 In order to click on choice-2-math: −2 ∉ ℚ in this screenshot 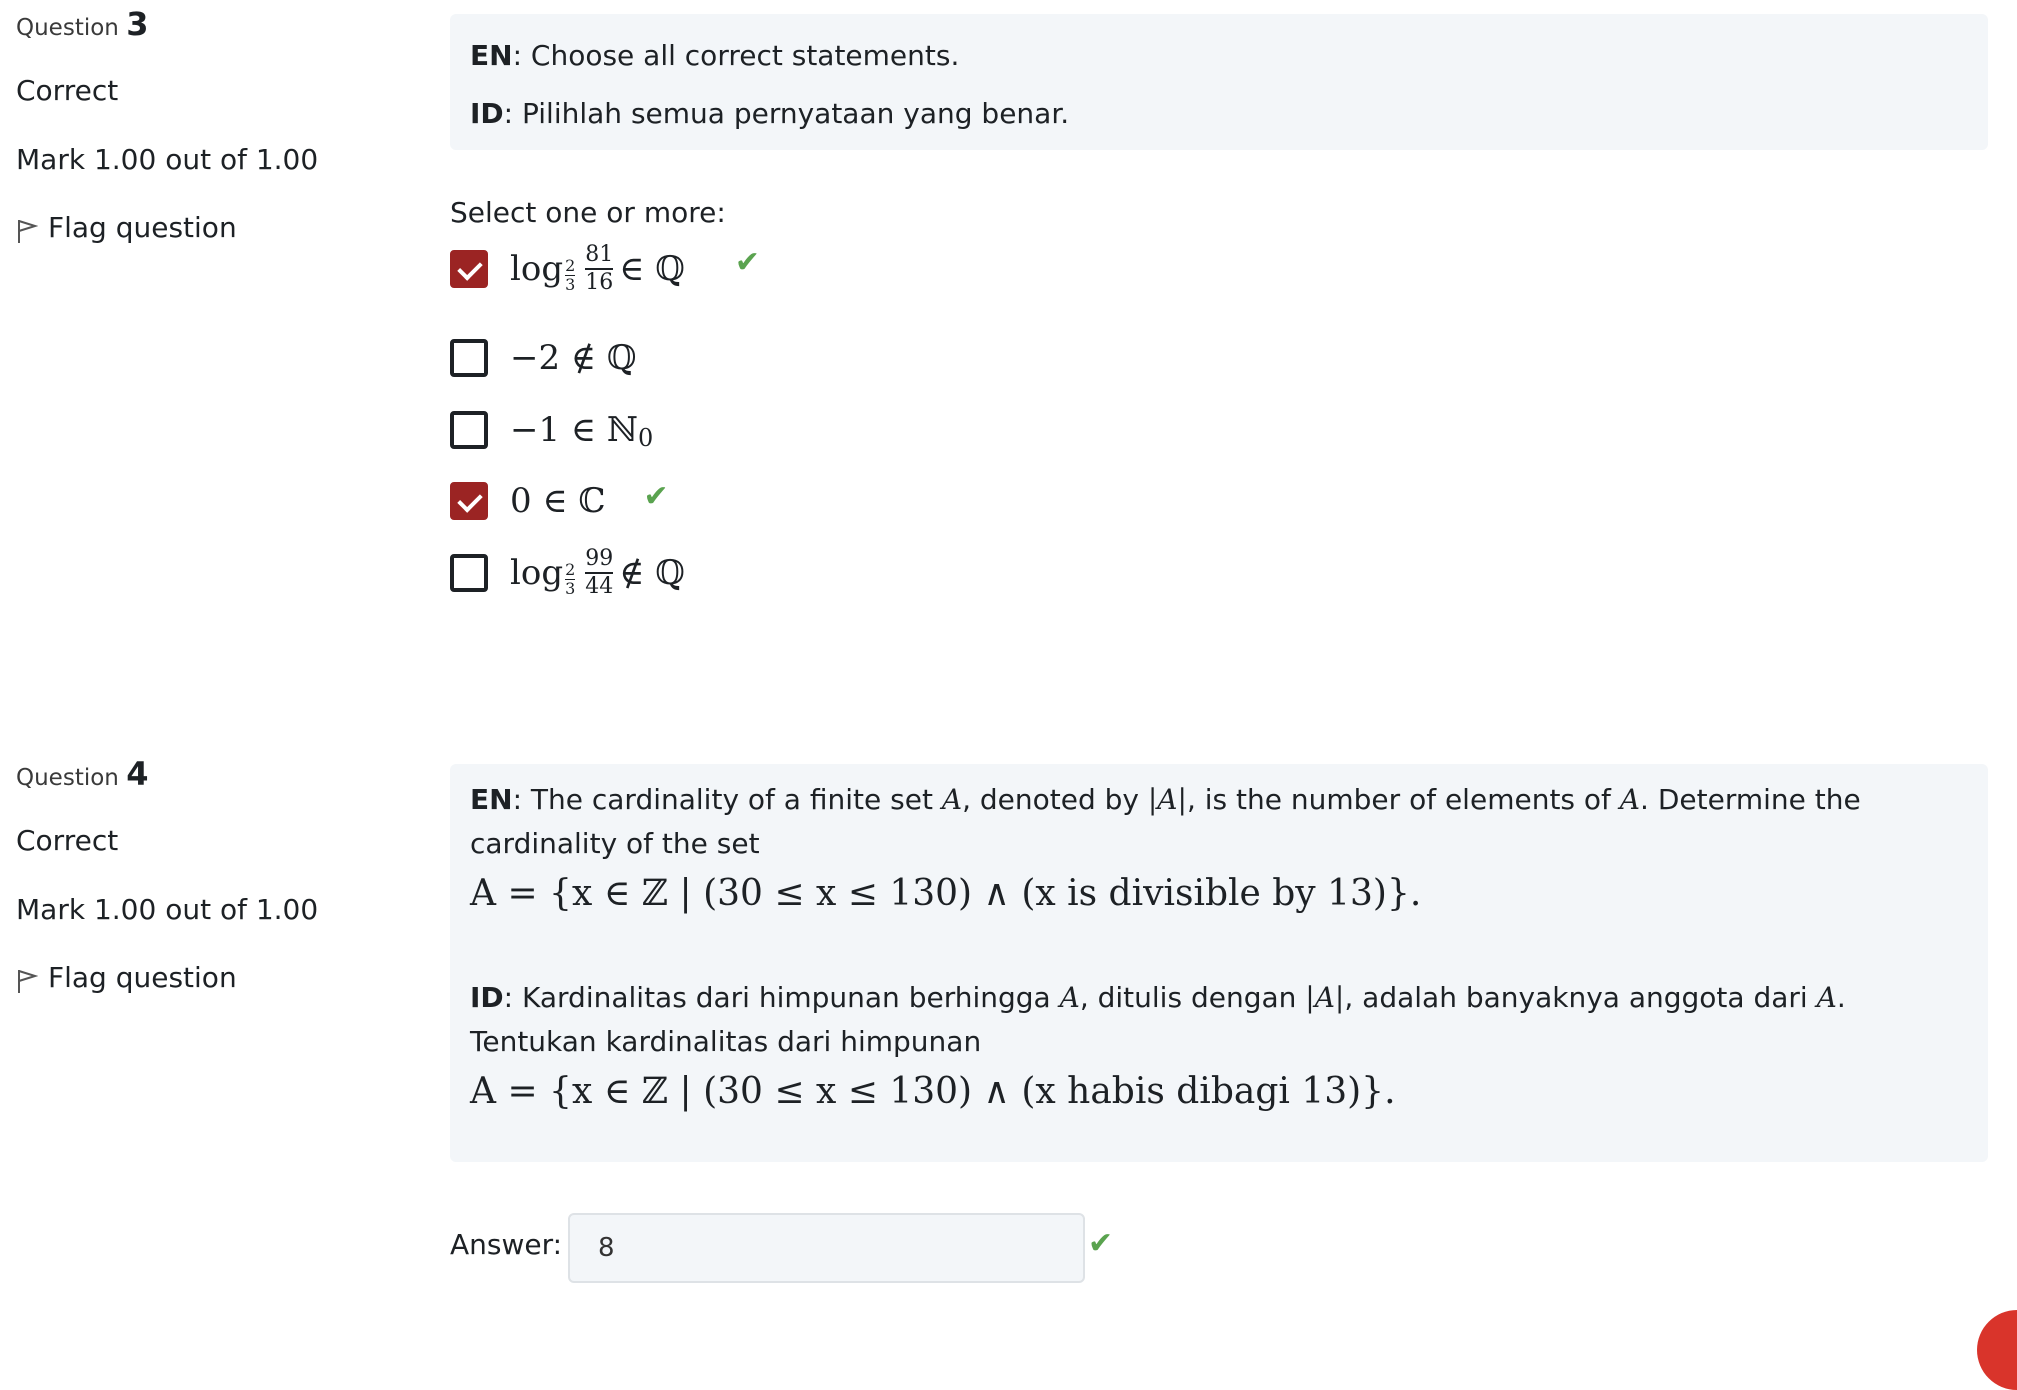, I will do `click(573, 358)`.